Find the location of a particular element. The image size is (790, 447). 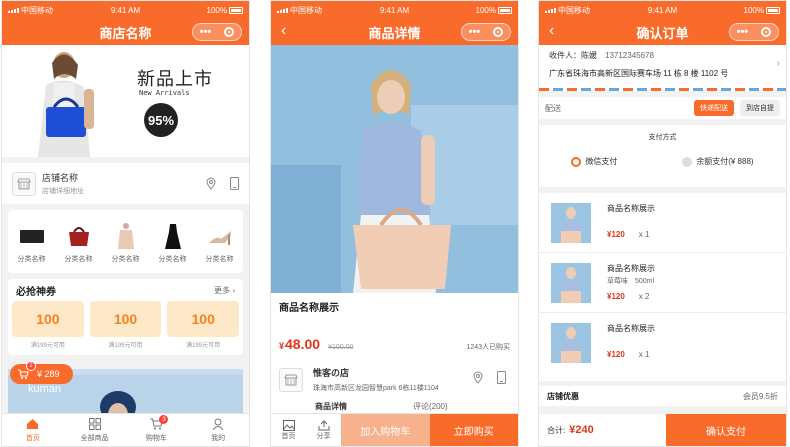

shop-info: 店铺名称 店铺详细地址 is located at coordinates (125, 183).